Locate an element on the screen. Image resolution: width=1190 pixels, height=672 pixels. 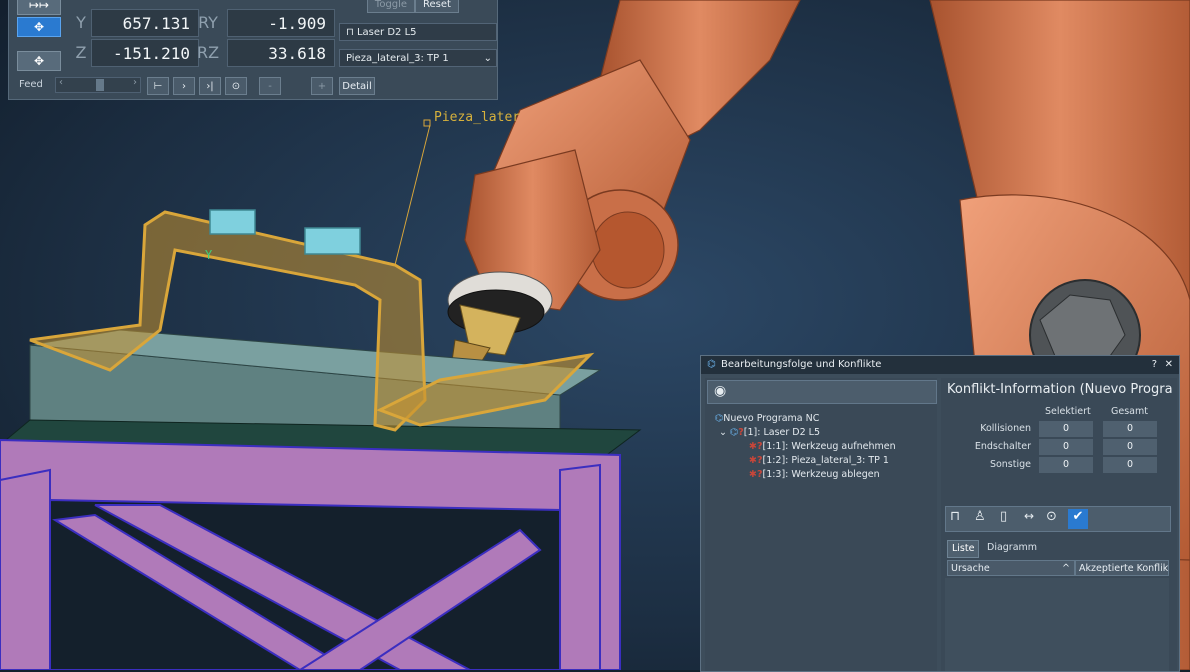
row-label-limit-switches: Endschalter is located at coordinates (1002, 446).